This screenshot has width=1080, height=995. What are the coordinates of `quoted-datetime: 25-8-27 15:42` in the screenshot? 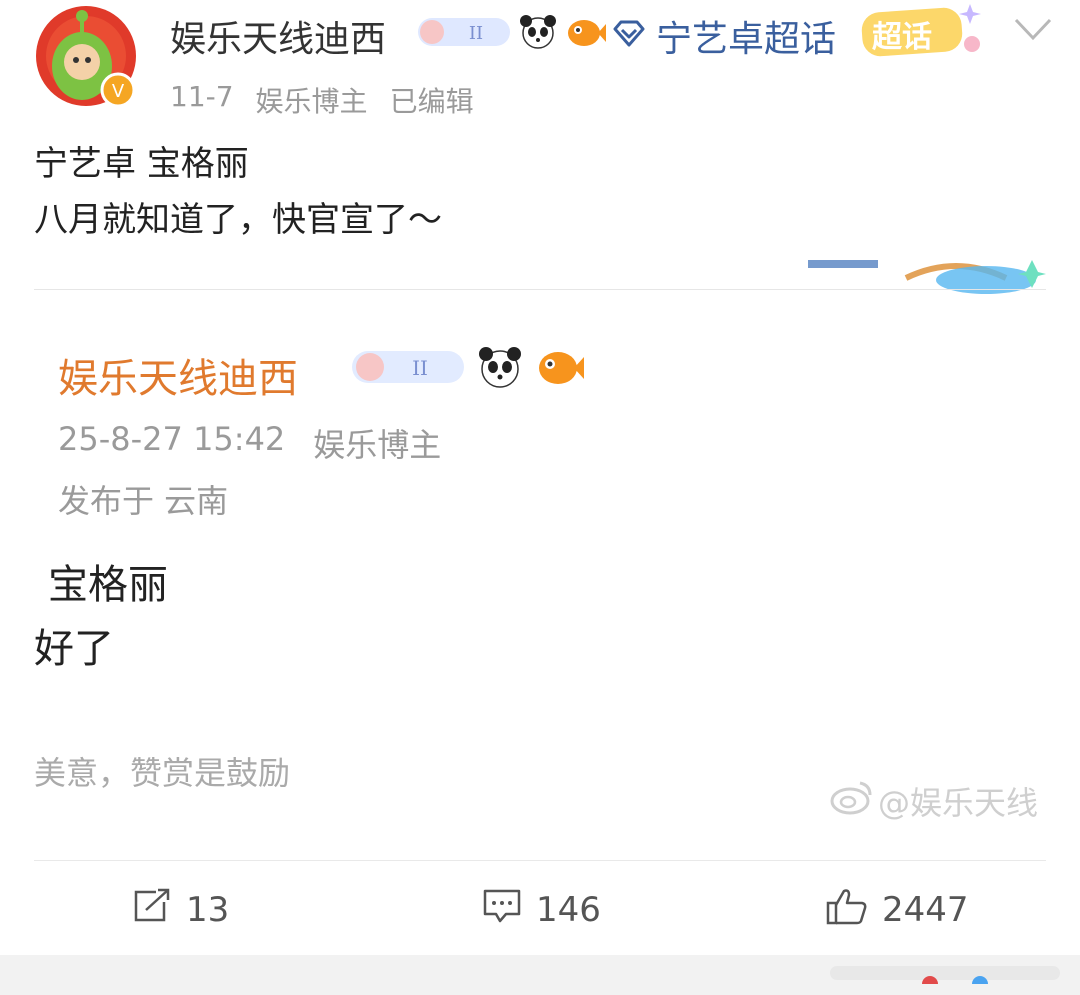 It's located at (172, 439).